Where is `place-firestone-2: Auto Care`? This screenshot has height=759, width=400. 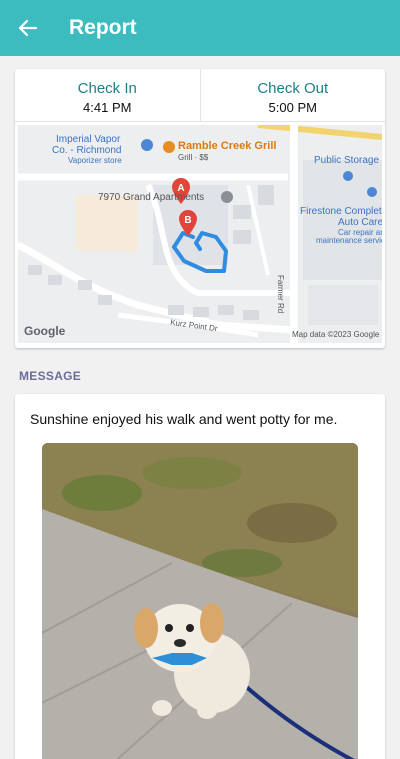
place-firestone-2: Auto Care is located at coordinates (360, 222).